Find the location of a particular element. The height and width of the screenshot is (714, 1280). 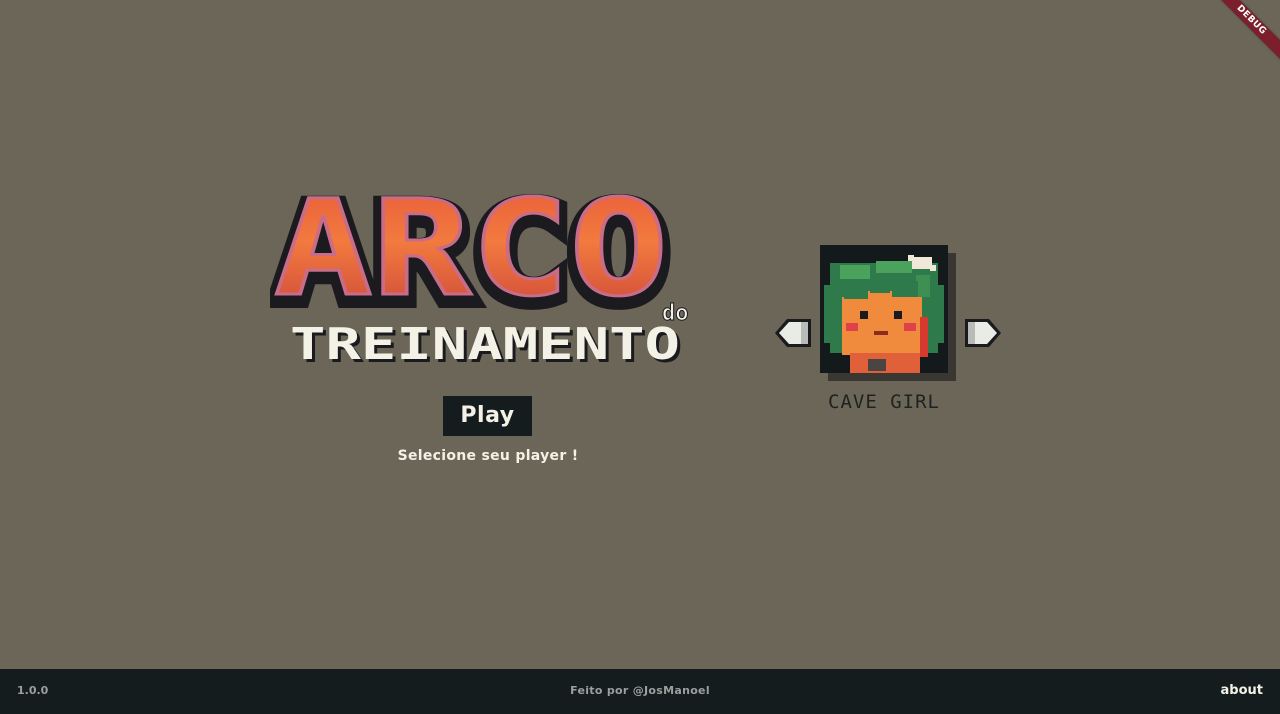

debug-banner-label: DEBUG is located at coordinates (1245, 32).